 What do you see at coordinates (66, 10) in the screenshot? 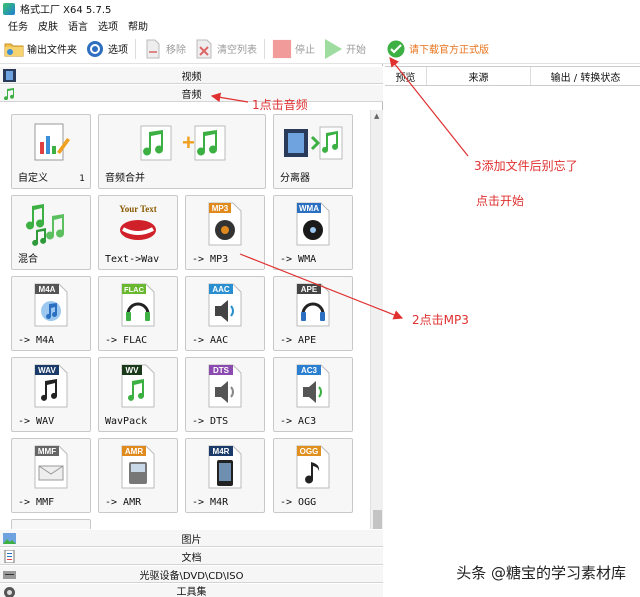
I see `window-title: 格式工厂 X64 5.7.5` at bounding box center [66, 10].